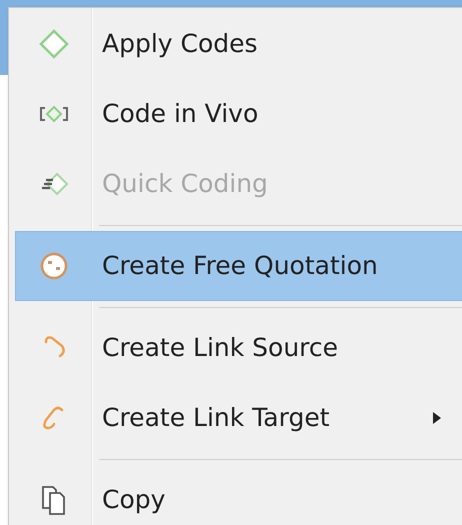 The width and height of the screenshot is (462, 525). What do you see at coordinates (238, 266) in the screenshot?
I see `menu-item: Create Free Quotation` at bounding box center [238, 266].